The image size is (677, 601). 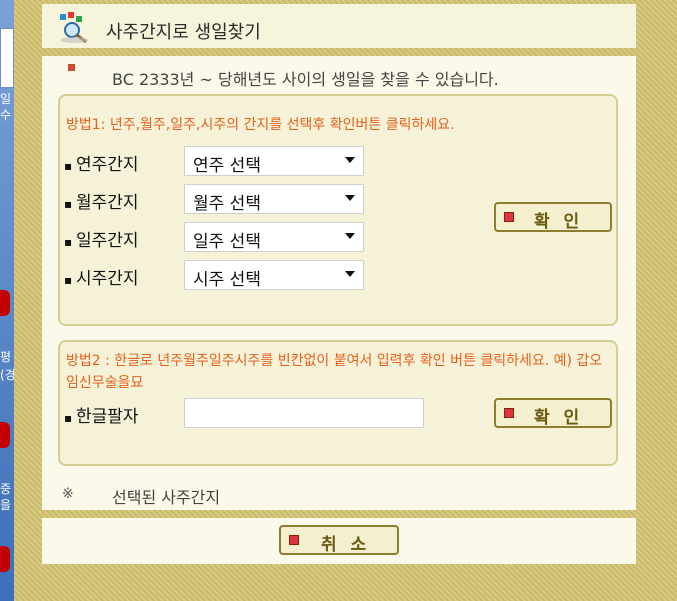 I want to click on method1-title: 방법1: 년주,월주,일주,시주의 간지를 선택후 확인버튼 클릭하세요., so click(x=260, y=125).